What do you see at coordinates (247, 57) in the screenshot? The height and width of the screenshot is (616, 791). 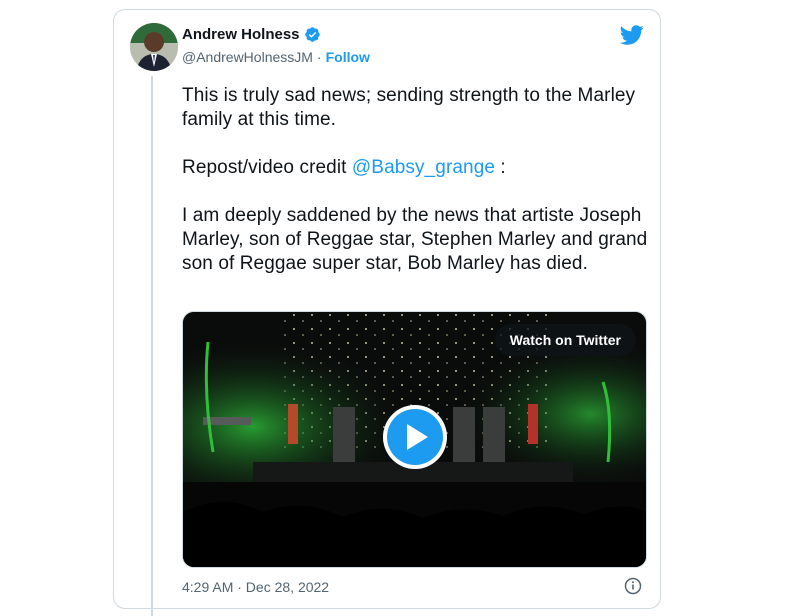 I see `author-handle: @AndrewHolnessJM` at bounding box center [247, 57].